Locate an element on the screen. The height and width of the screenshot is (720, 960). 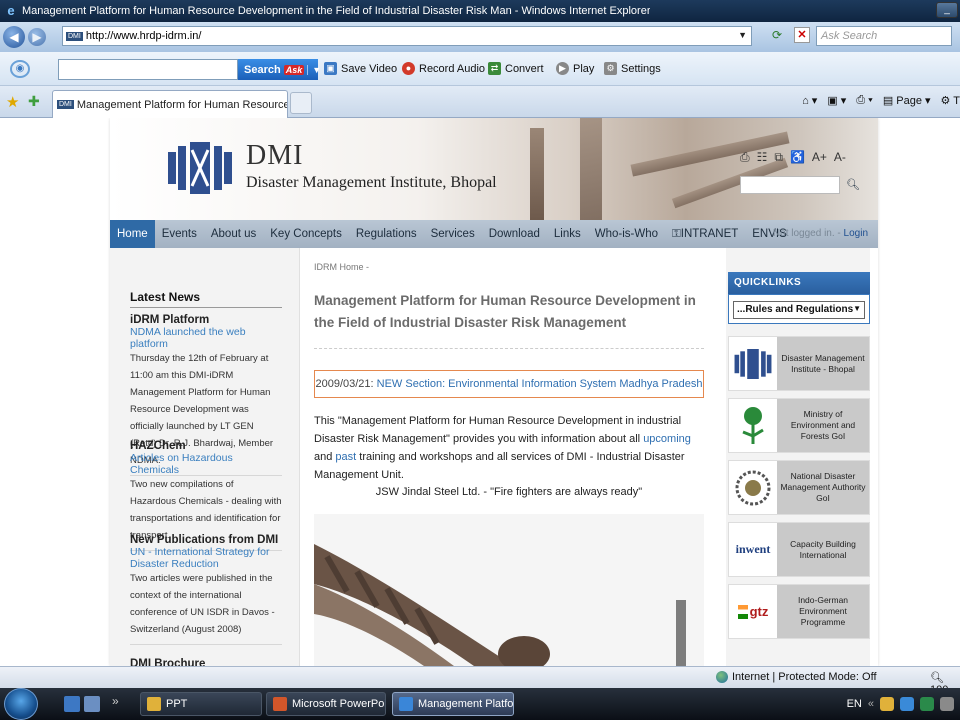
font-increase-icon: A+ is located at coordinates (819, 157).